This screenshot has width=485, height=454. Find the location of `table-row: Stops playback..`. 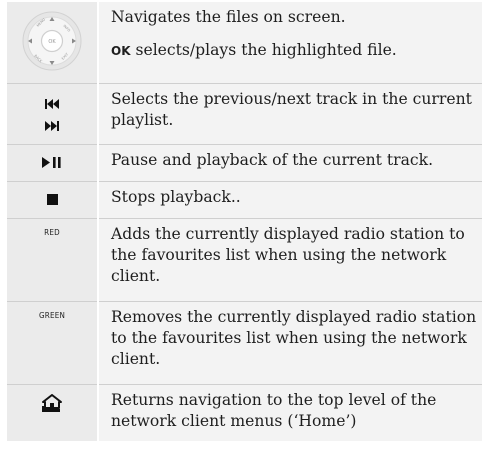

table-row: Stops playback.. is located at coordinates (244, 200).